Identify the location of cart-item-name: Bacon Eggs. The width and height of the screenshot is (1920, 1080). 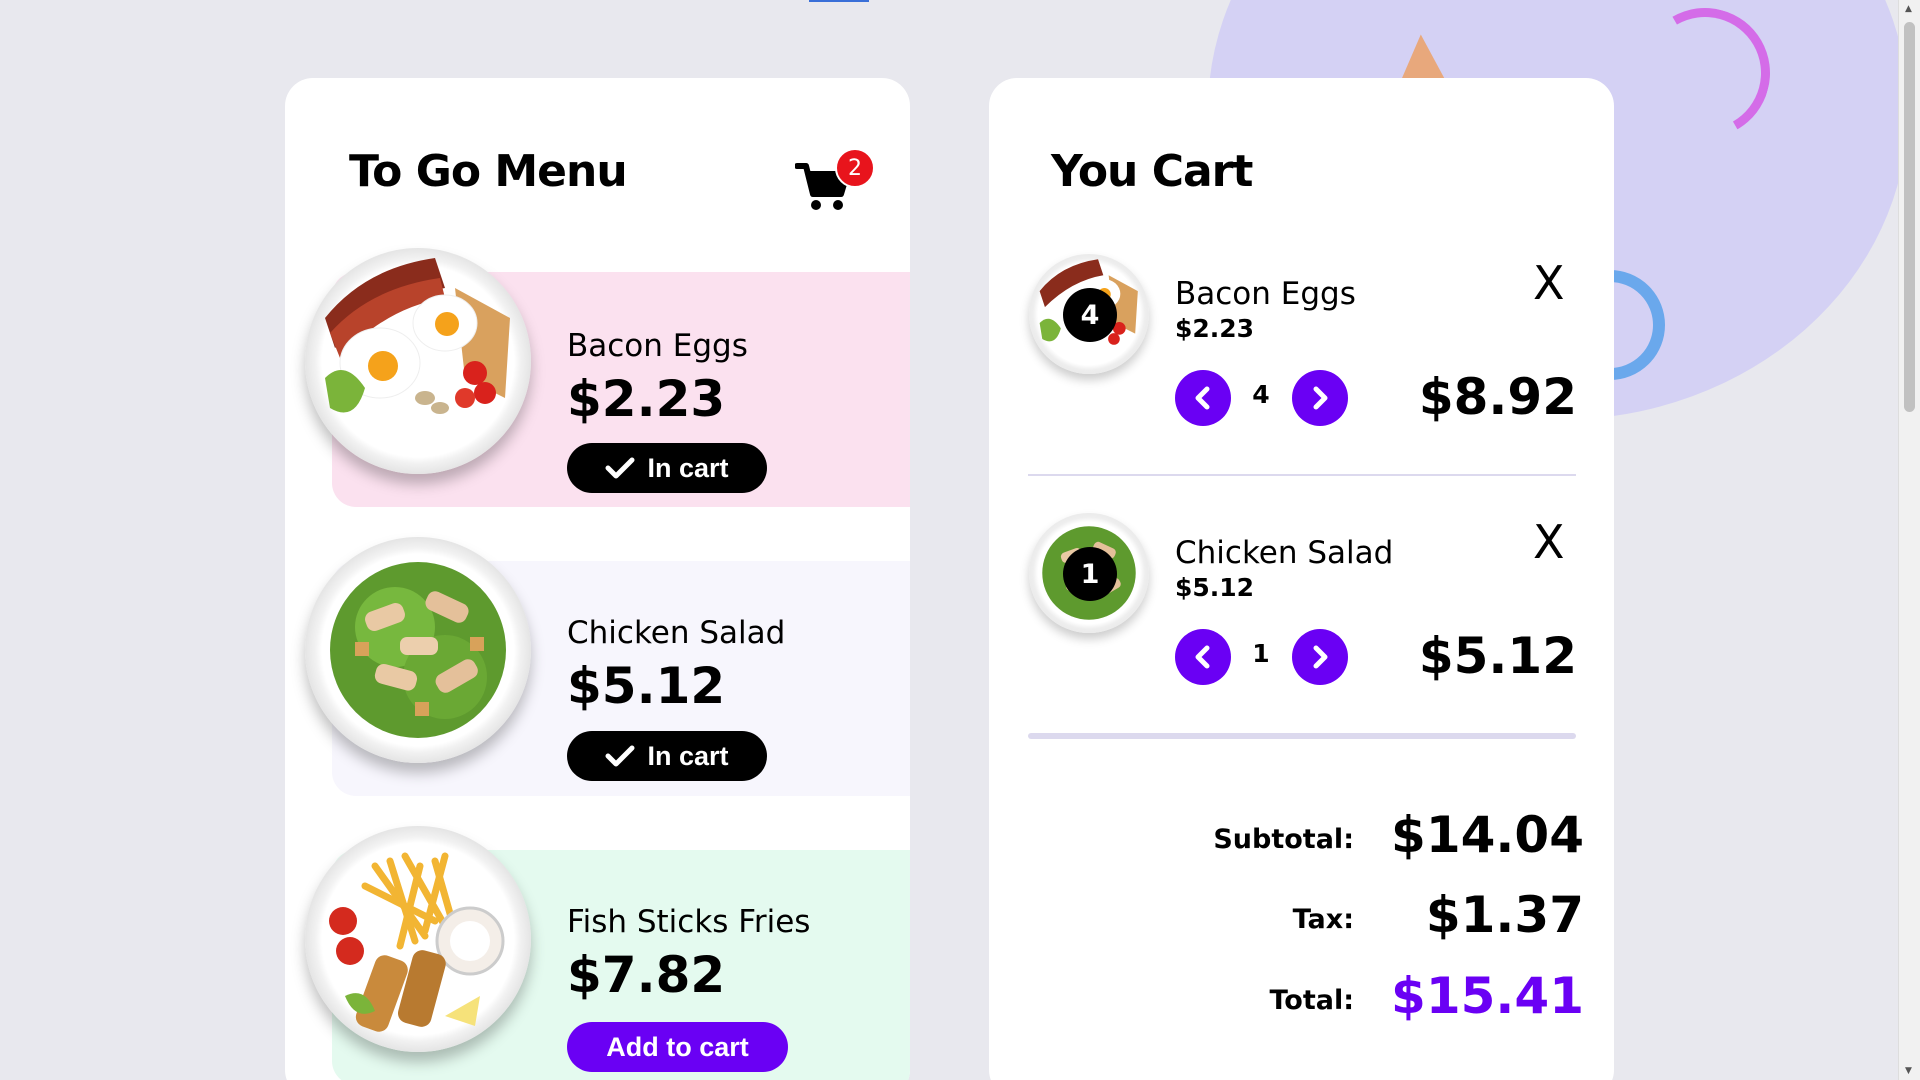
(1265, 294).